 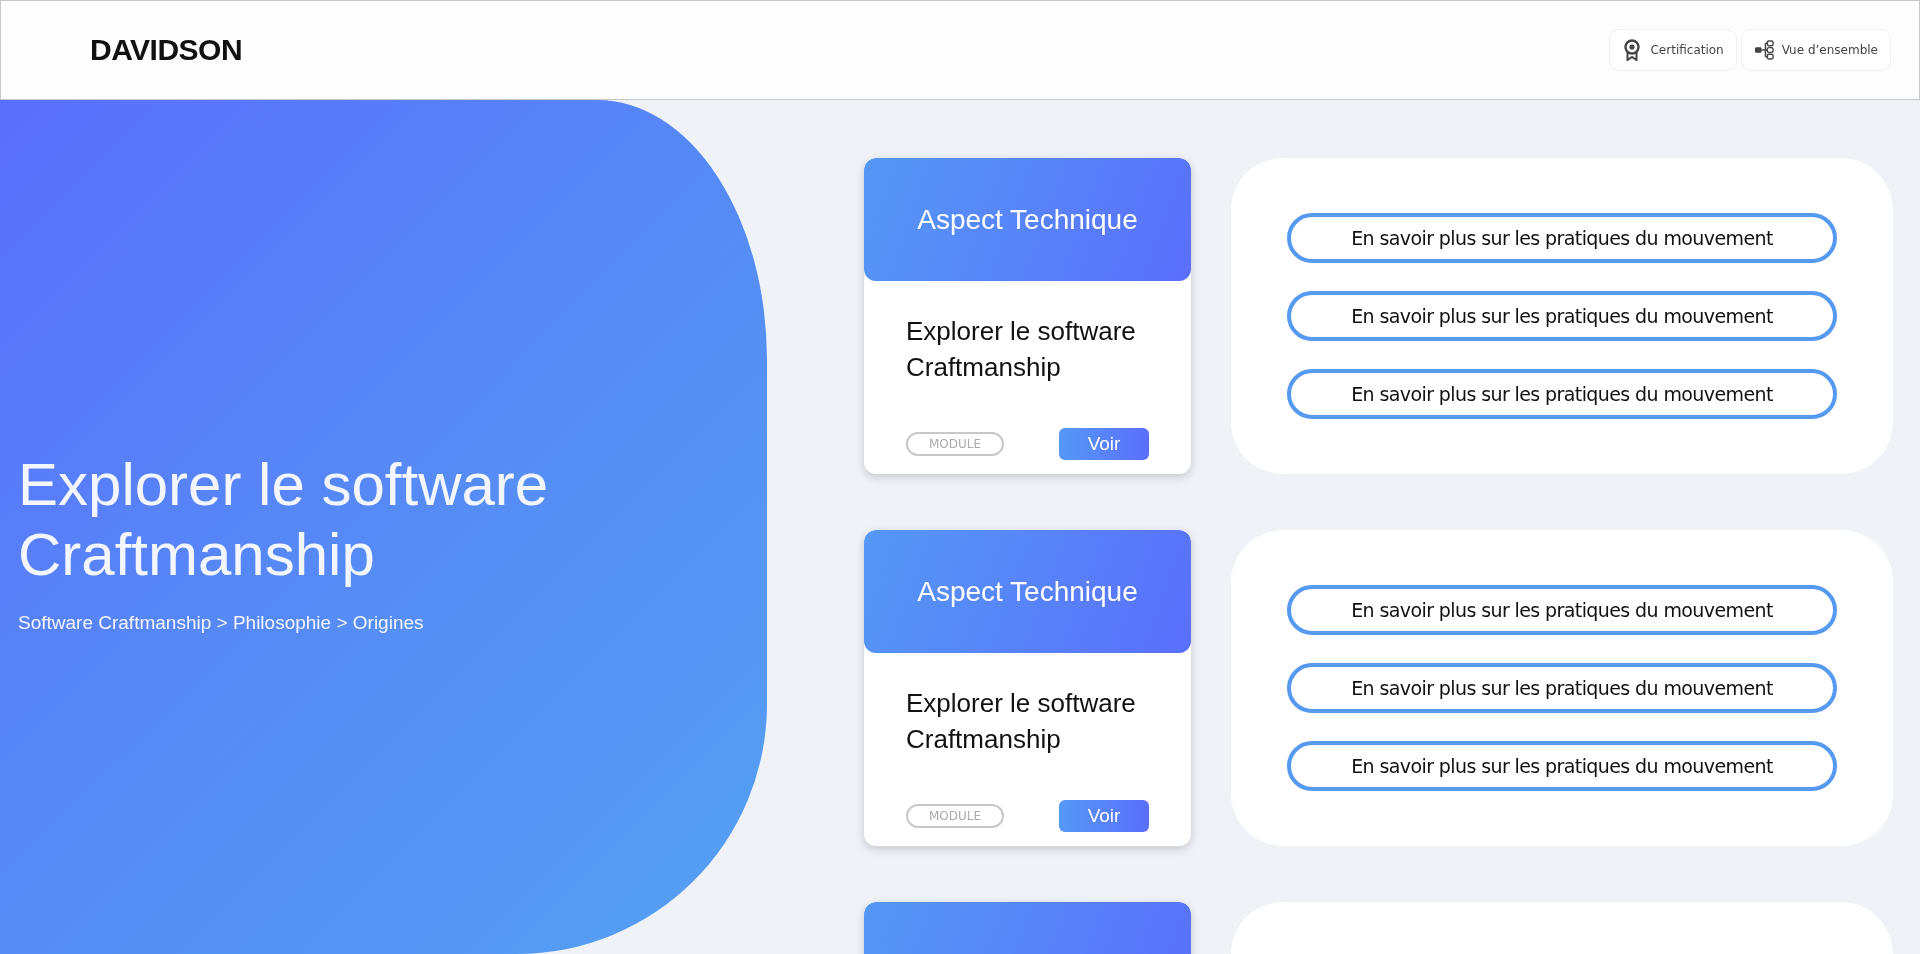 I want to click on nav-button: Certification, so click(x=1673, y=50).